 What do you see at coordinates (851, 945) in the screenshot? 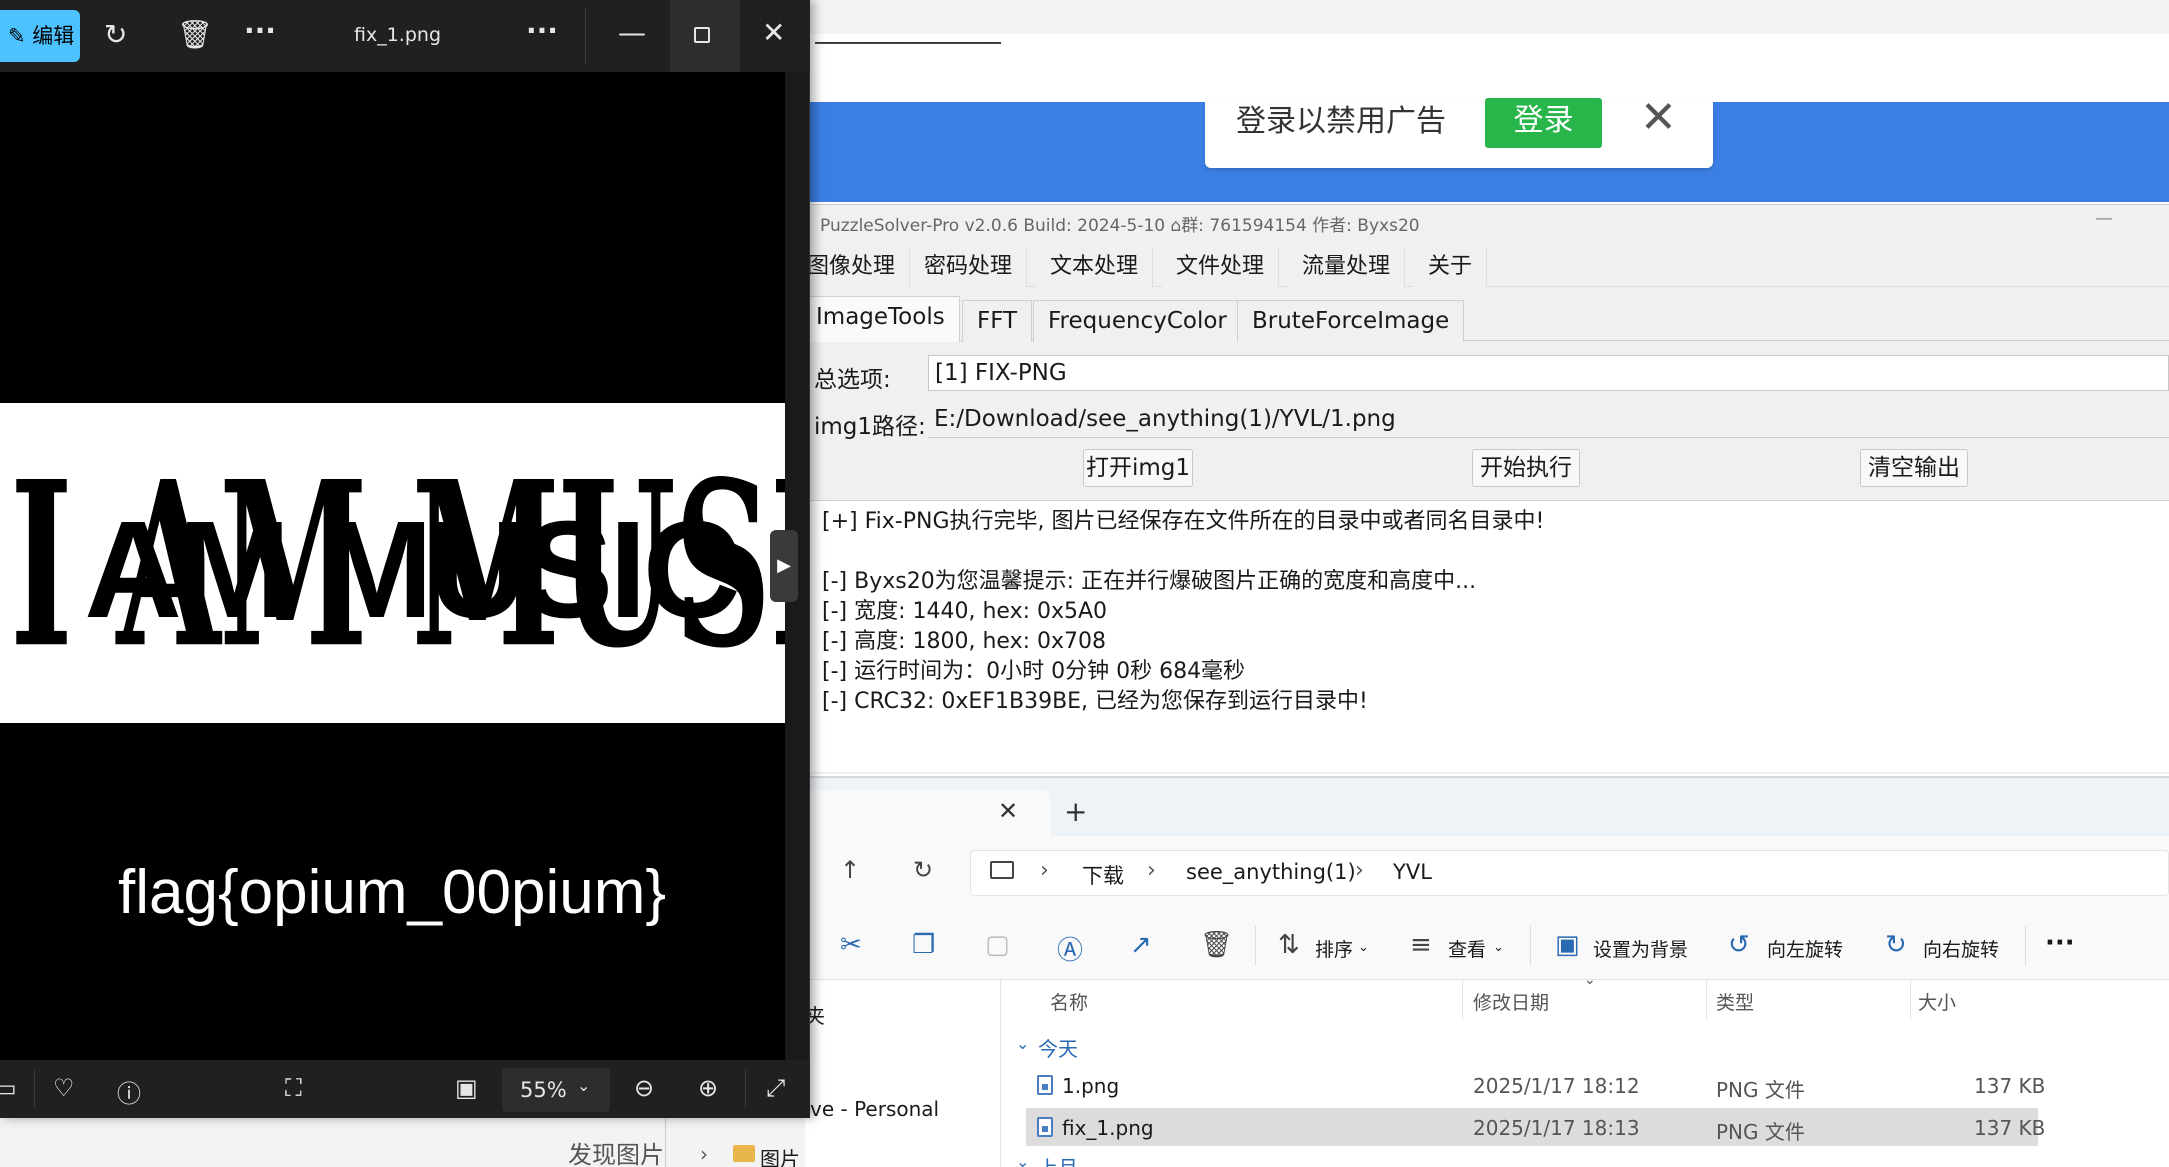
I see `cut-icon: ✂` at bounding box center [851, 945].